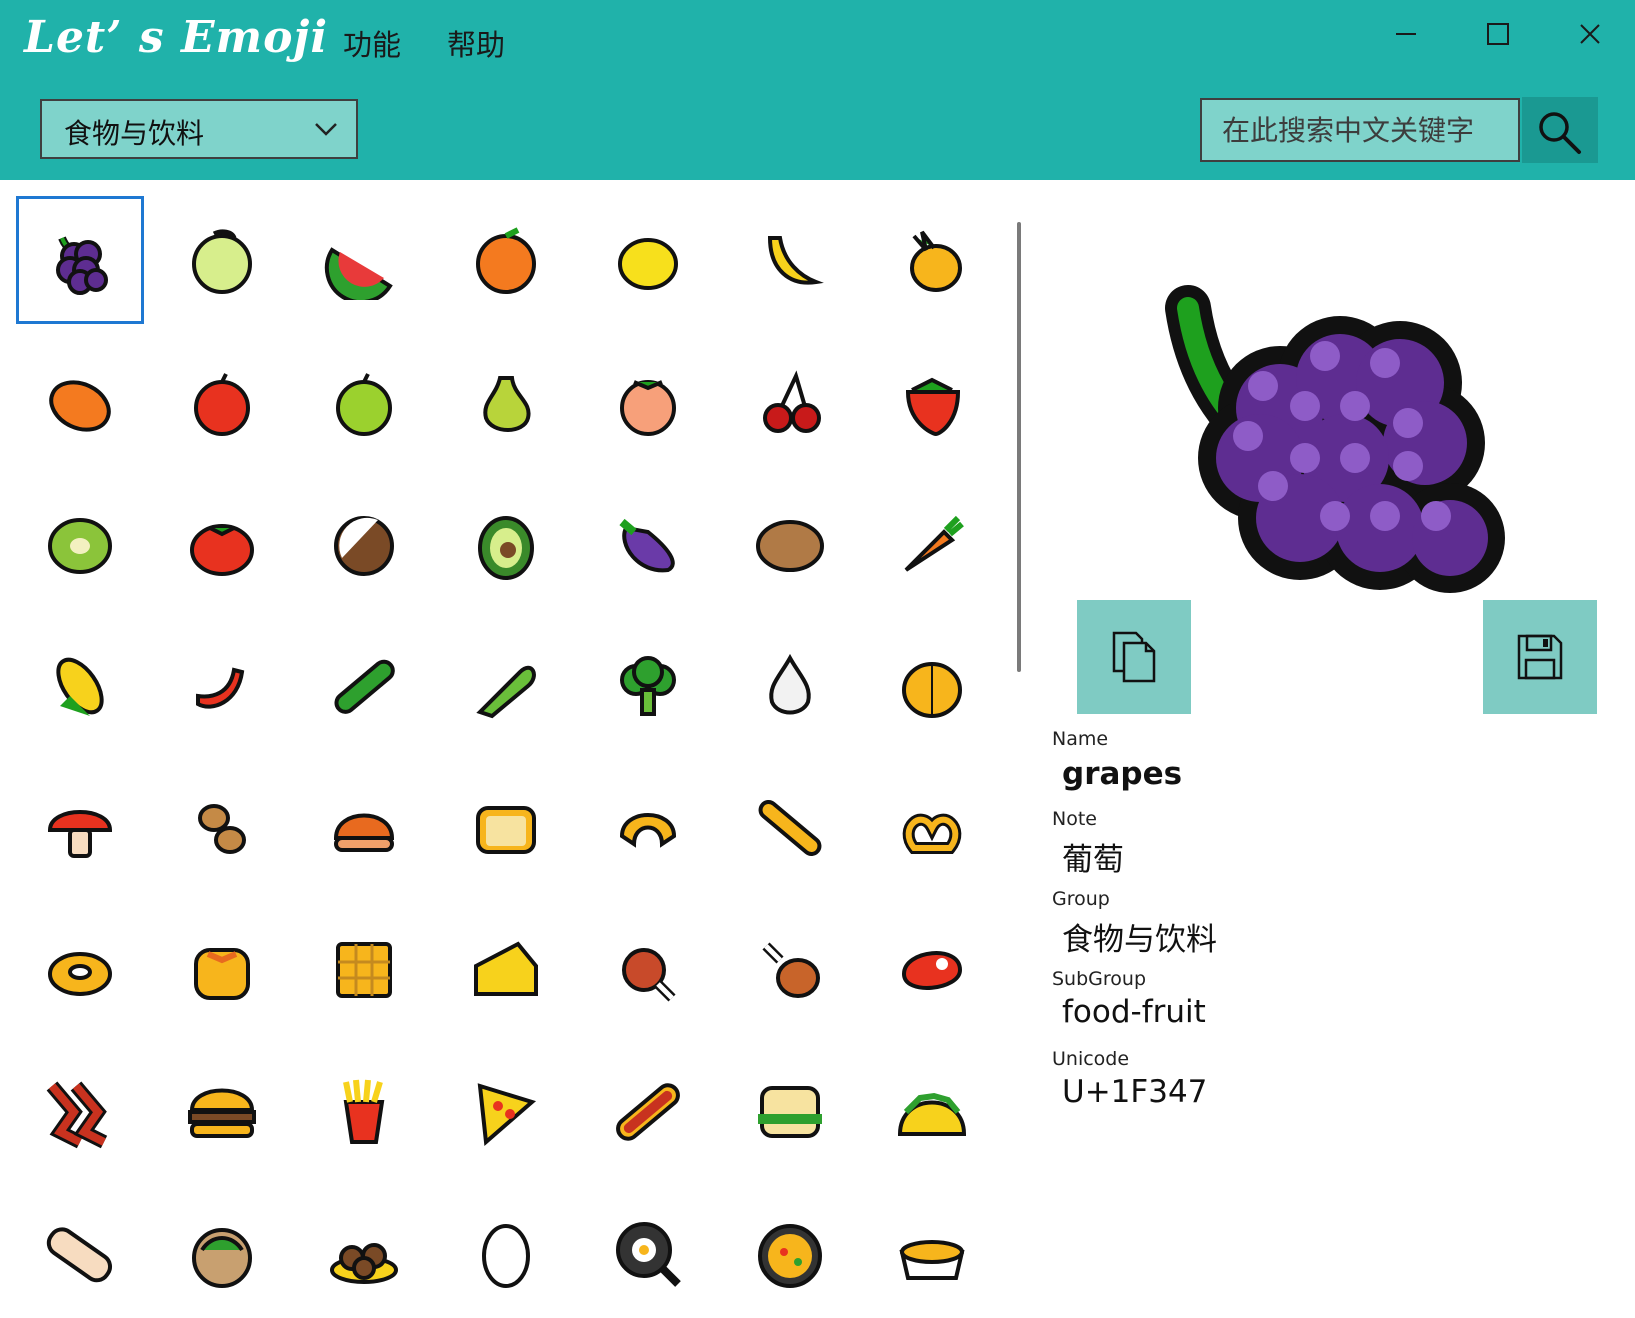 This screenshot has width=1635, height=1318. I want to click on chestnut-icon, so click(364, 832).